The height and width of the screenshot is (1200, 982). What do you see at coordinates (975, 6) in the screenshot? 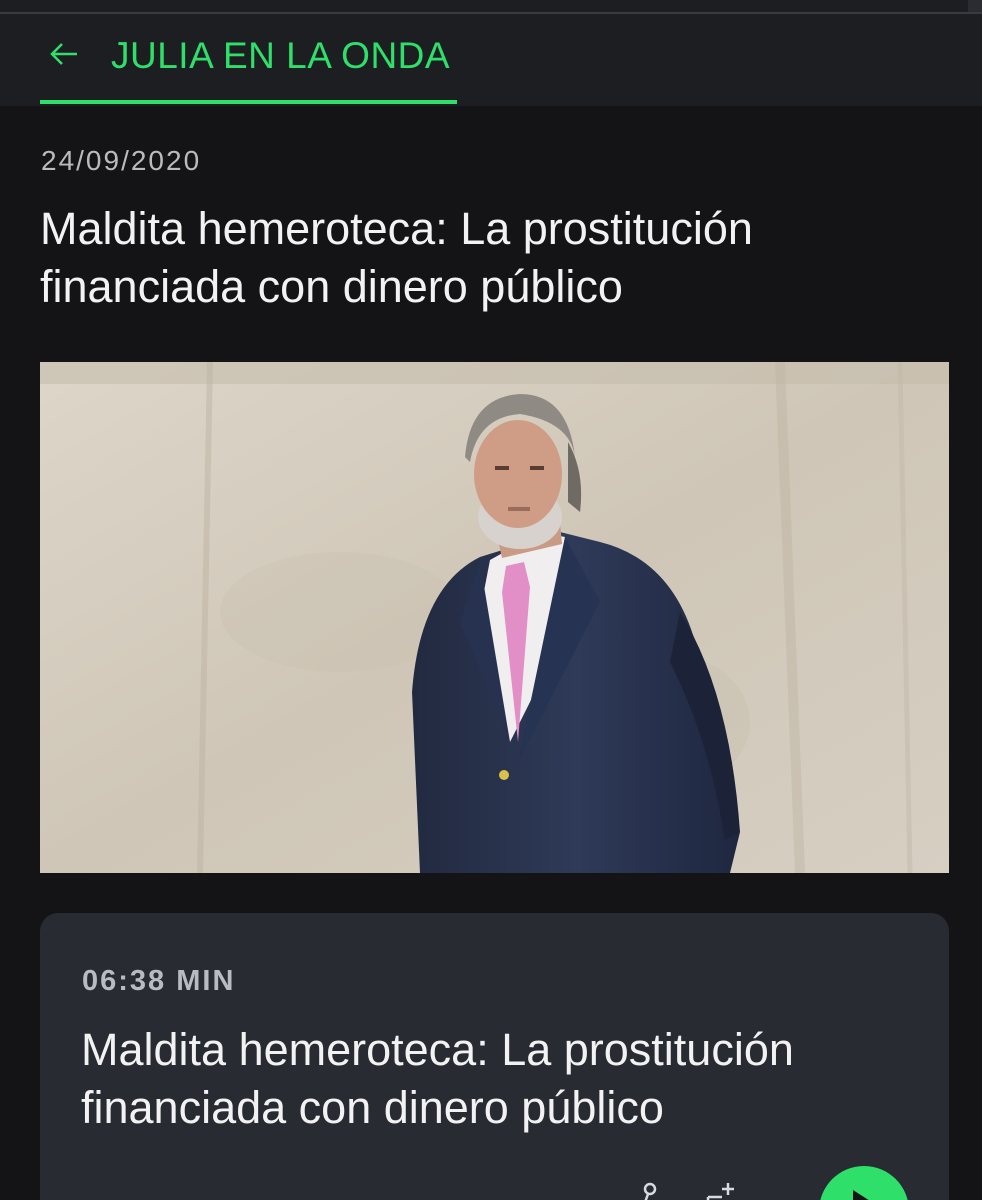
I see `status-strip-edge` at bounding box center [975, 6].